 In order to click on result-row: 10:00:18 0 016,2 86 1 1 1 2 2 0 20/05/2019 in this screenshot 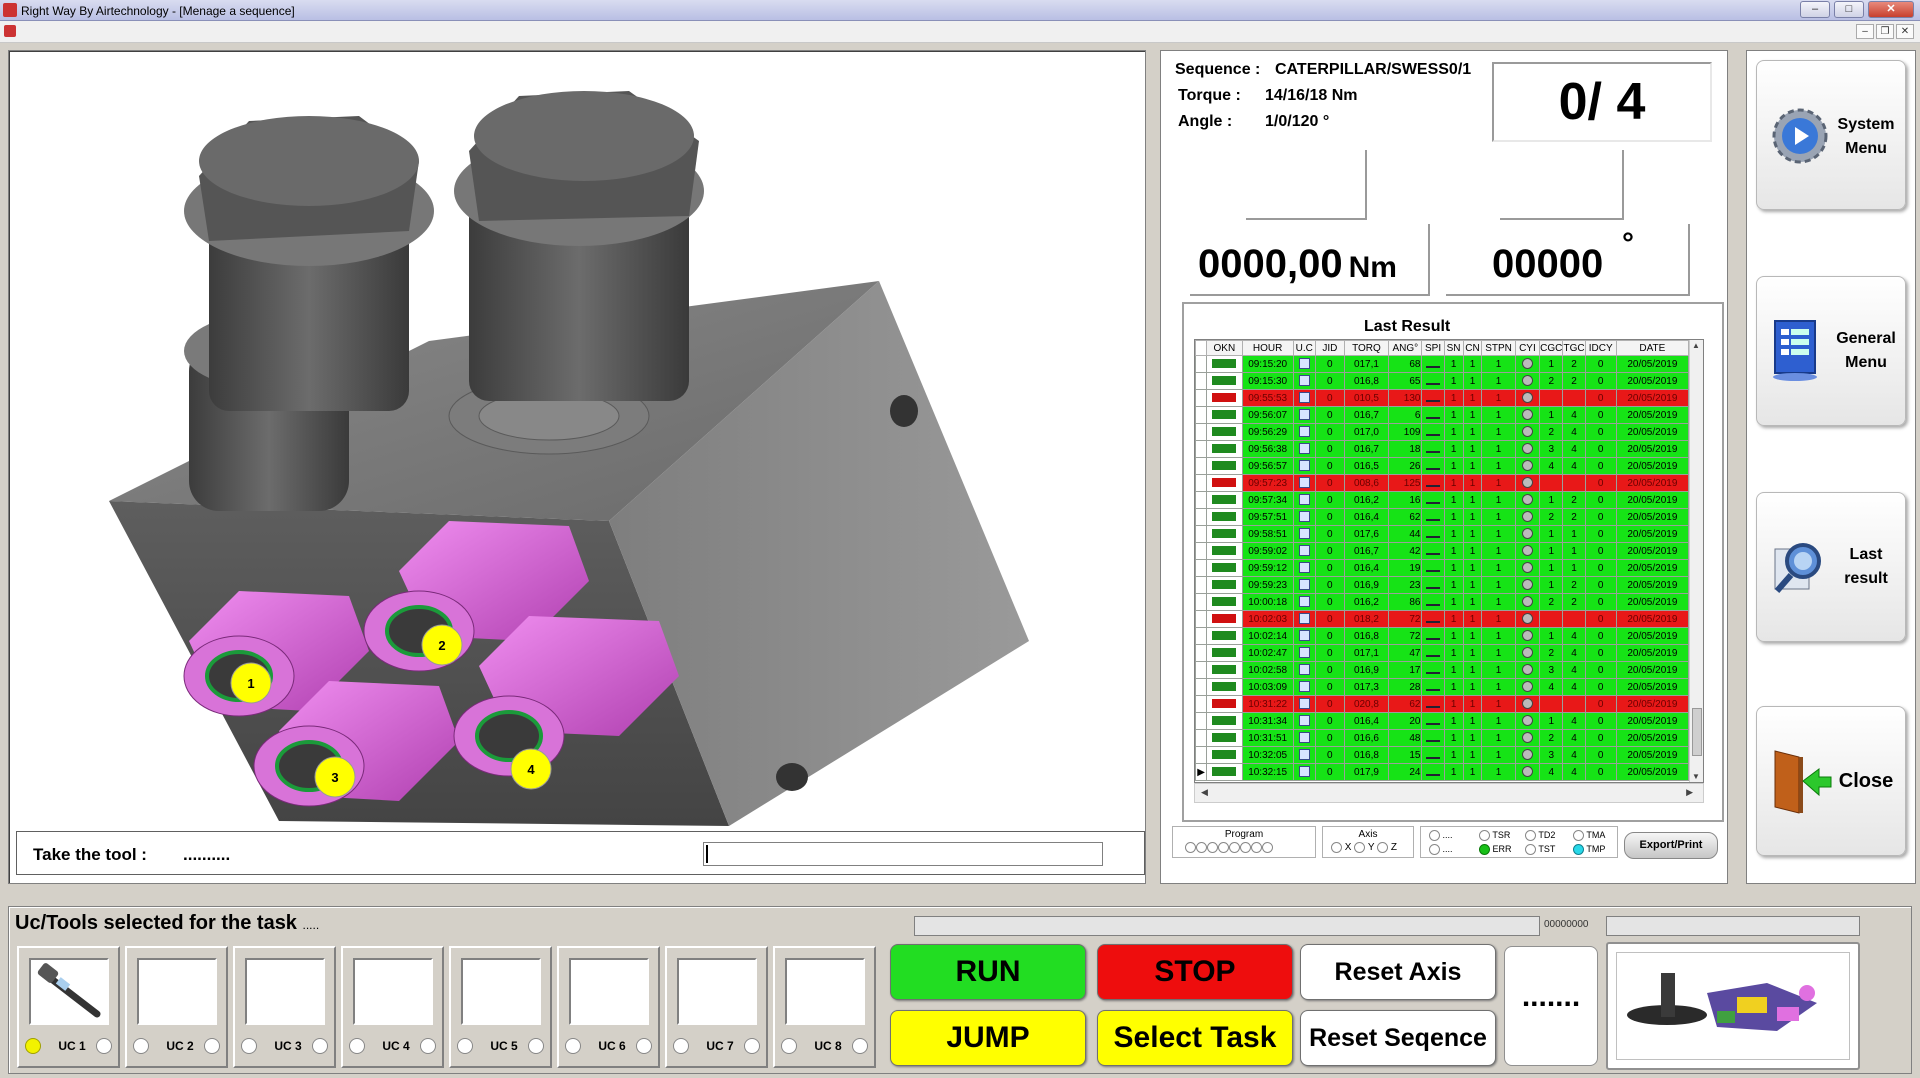, I will do `click(1442, 602)`.